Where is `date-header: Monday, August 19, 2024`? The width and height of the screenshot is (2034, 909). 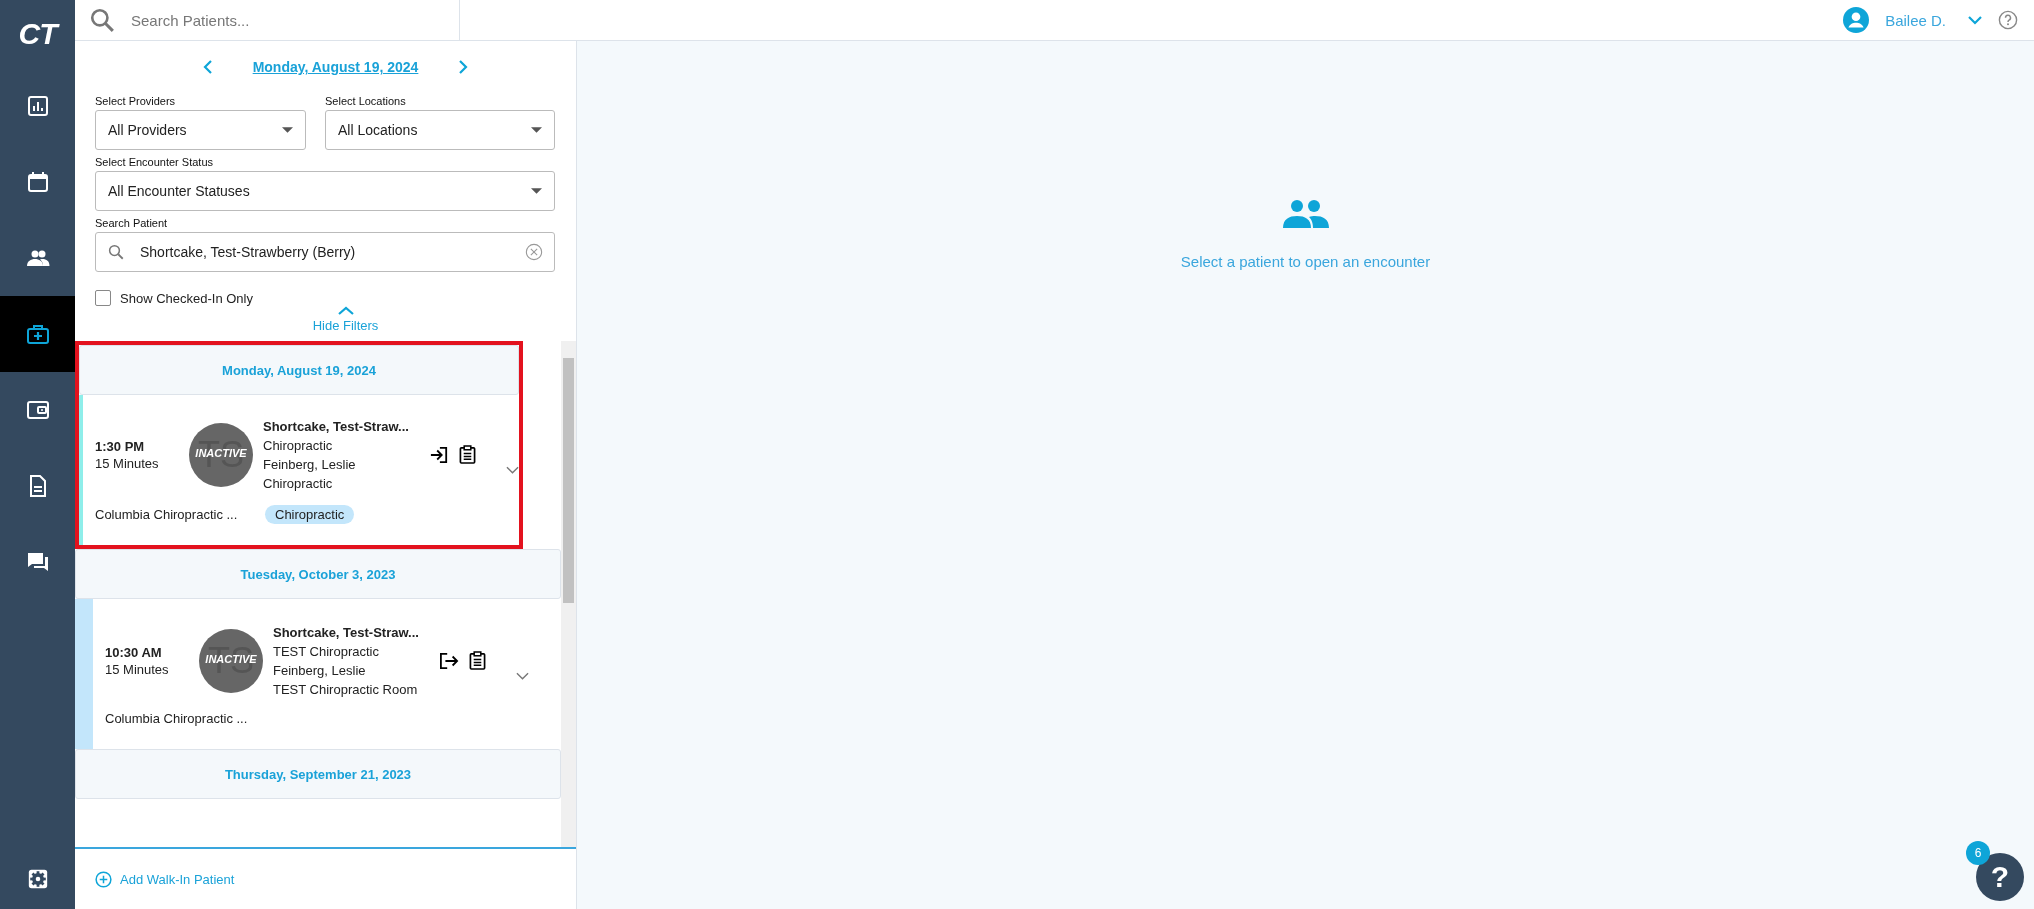
date-header: Monday, August 19, 2024 is located at coordinates (299, 370).